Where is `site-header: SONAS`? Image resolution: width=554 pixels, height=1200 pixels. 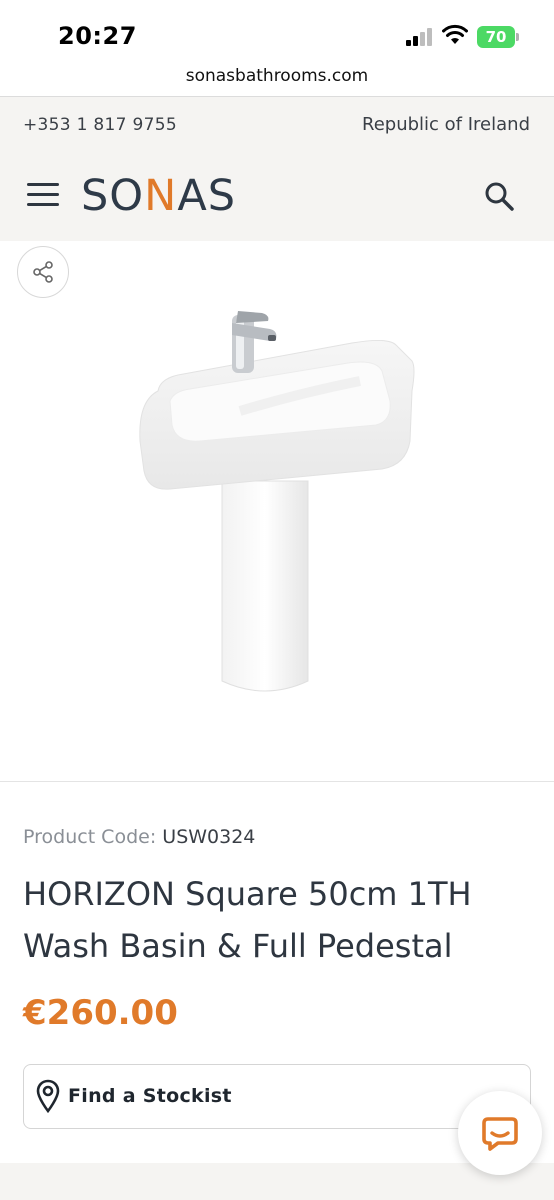
site-header: SONAS is located at coordinates (277, 197).